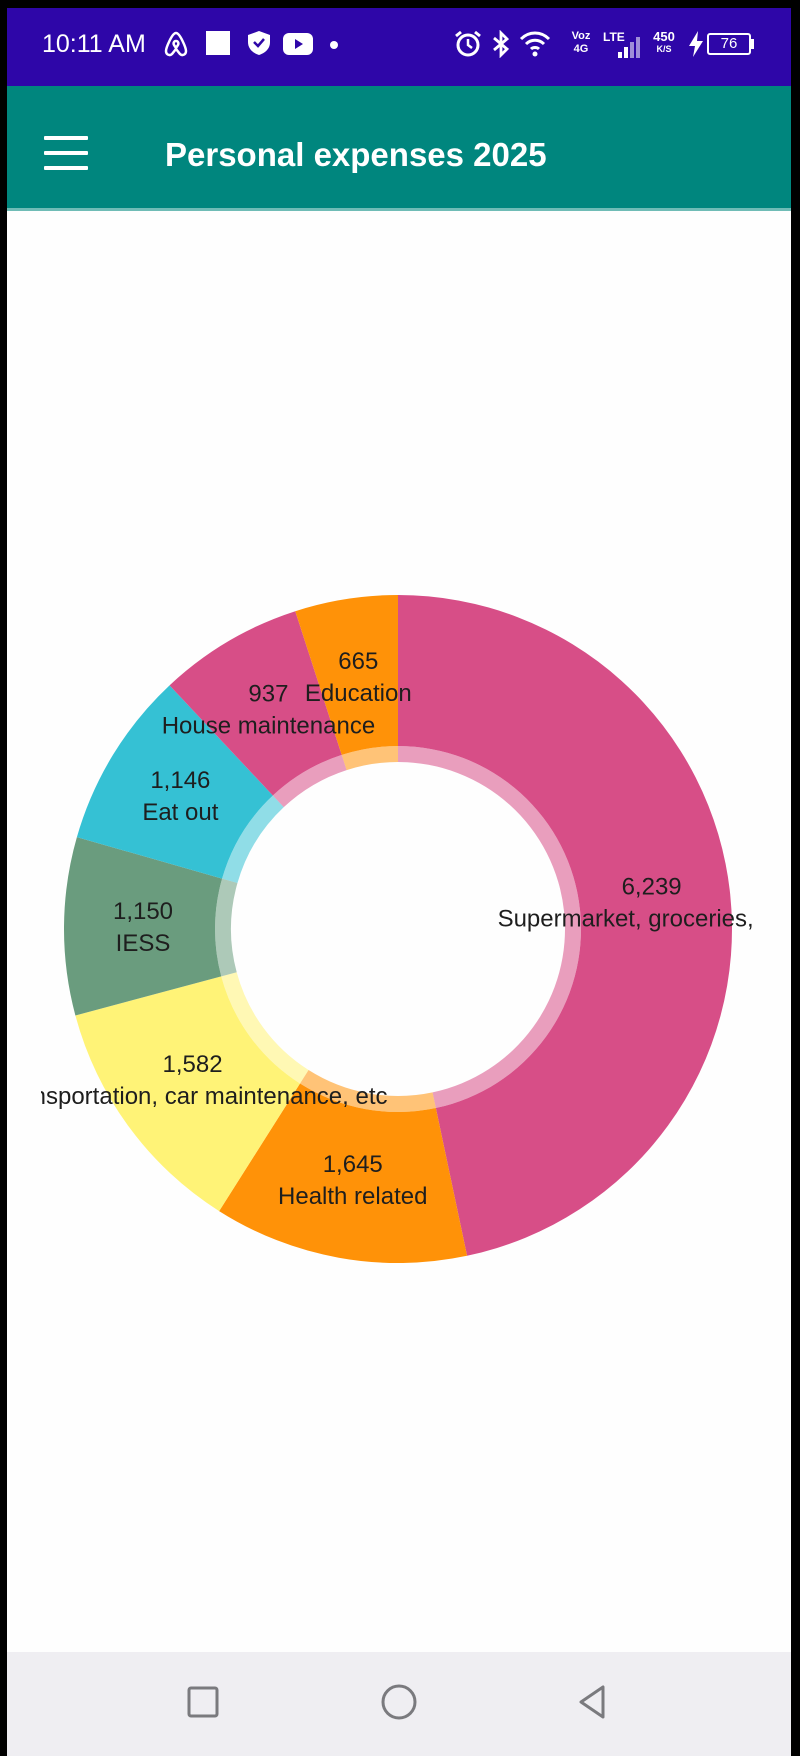  Describe the element at coordinates (652, 886) in the screenshot. I see `slice-value-label: 6,239` at that location.